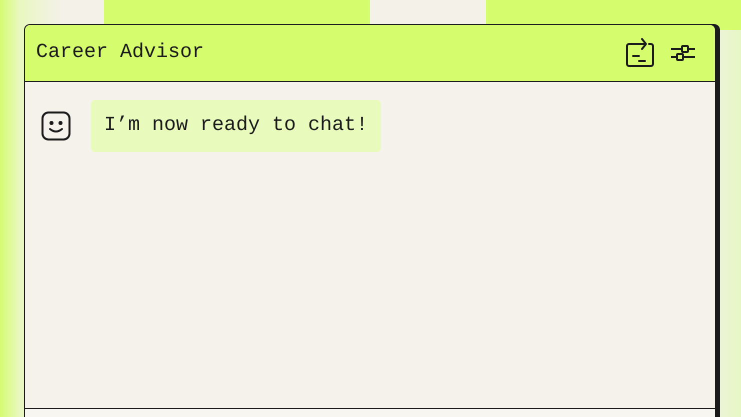 Image resolution: width=741 pixels, height=417 pixels. Describe the element at coordinates (56, 126) in the screenshot. I see `smiley-icon` at that location.